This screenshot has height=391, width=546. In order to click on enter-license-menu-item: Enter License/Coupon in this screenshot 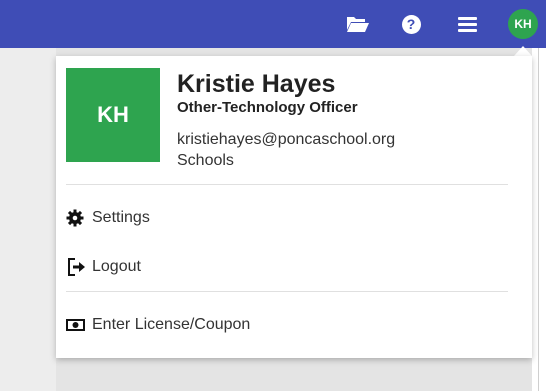, I will do `click(158, 325)`.